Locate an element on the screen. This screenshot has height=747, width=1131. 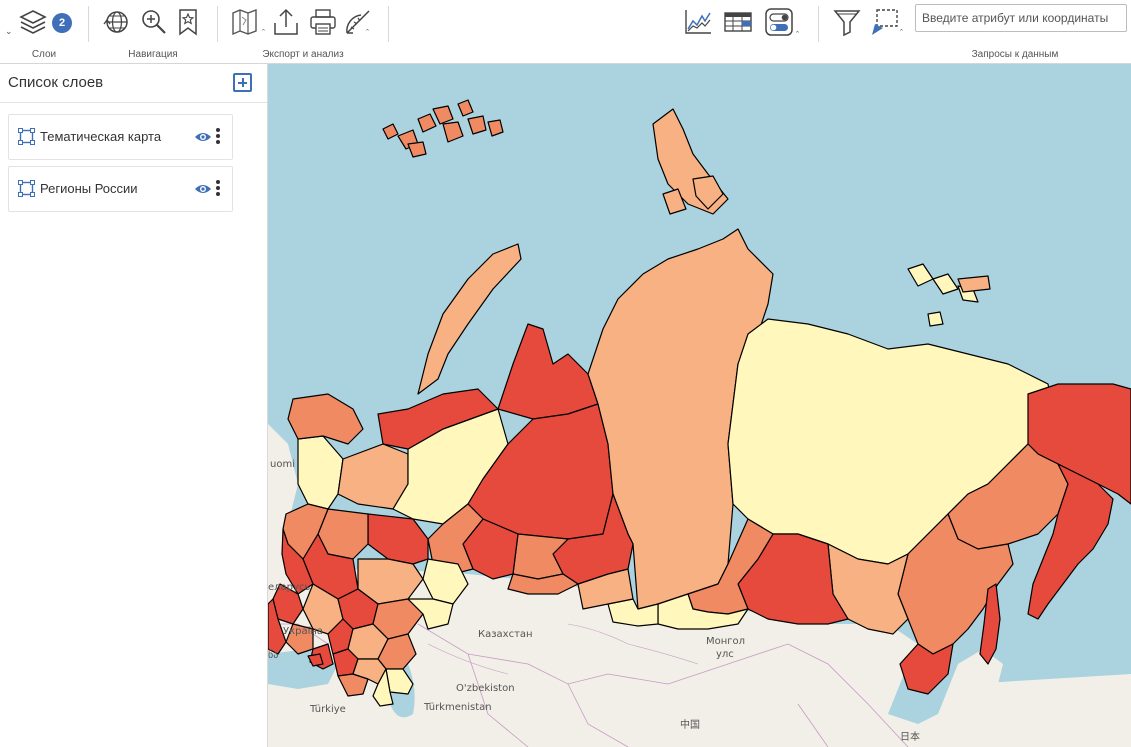
chart-button is located at coordinates (698, 22).